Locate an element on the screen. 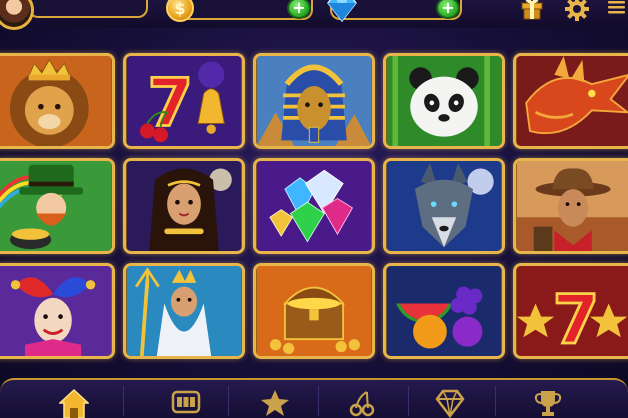  game-tile-jester is located at coordinates (57, 311).